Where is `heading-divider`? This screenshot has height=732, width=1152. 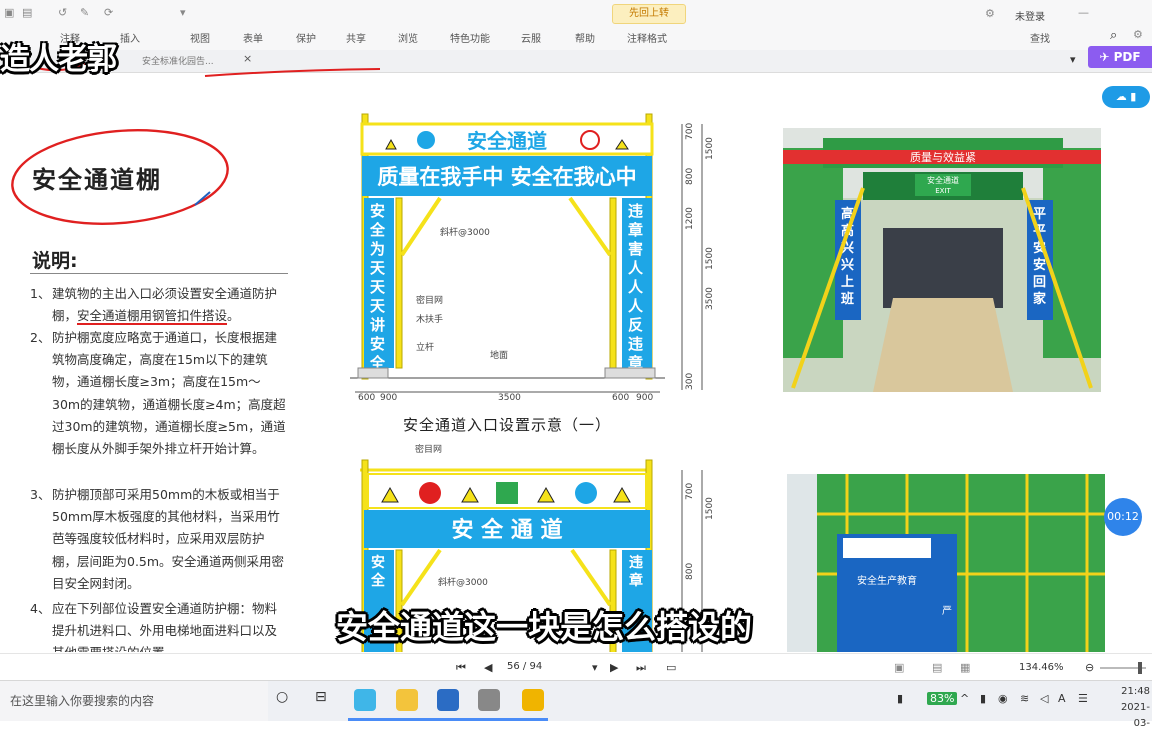
heading-divider is located at coordinates (159, 273).